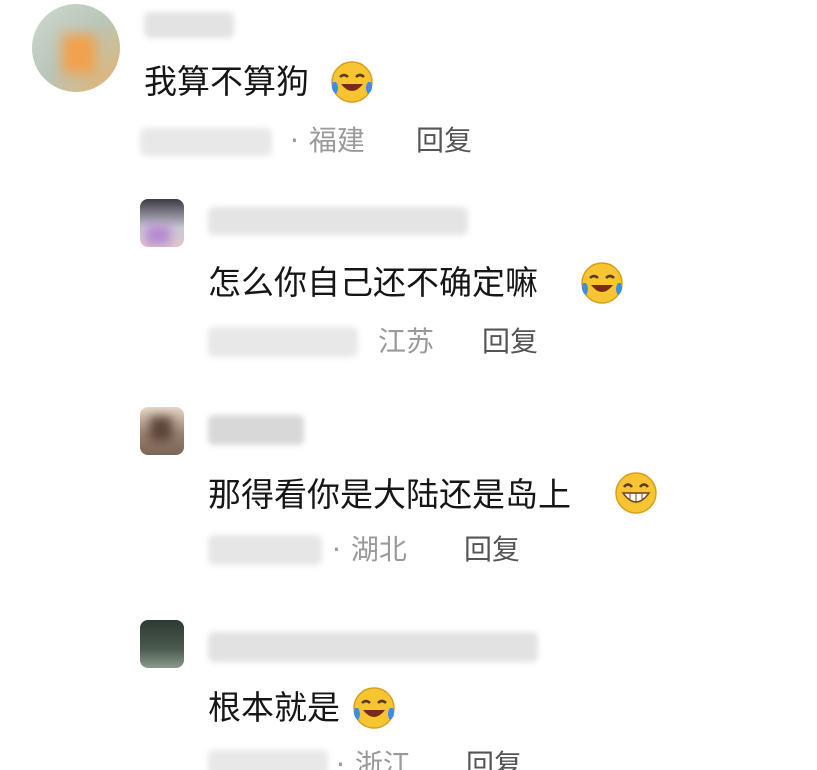 This screenshot has height=770, width=817. Describe the element at coordinates (327, 140) in the screenshot. I see `location: · 福建` at that location.